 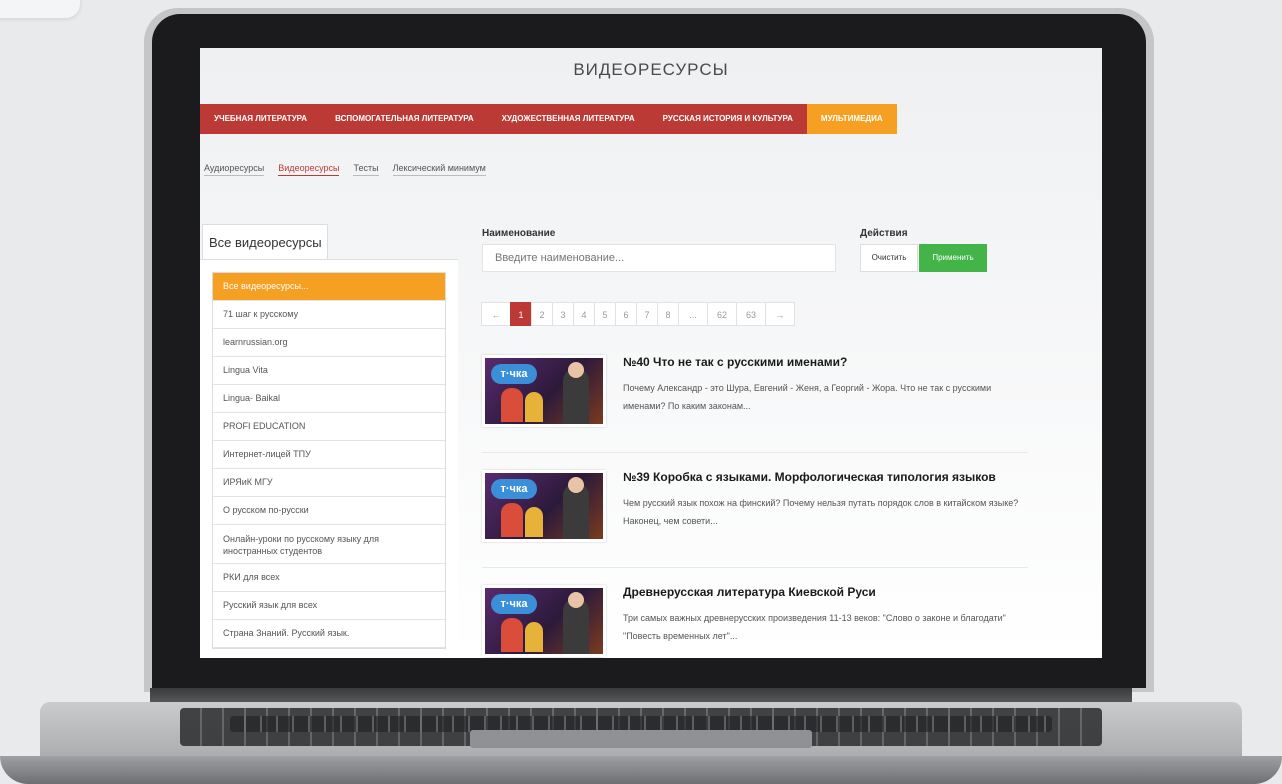 What do you see at coordinates (329, 455) in the screenshot?
I see `sidebar-item: Интернет-лицей ТПУ` at bounding box center [329, 455].